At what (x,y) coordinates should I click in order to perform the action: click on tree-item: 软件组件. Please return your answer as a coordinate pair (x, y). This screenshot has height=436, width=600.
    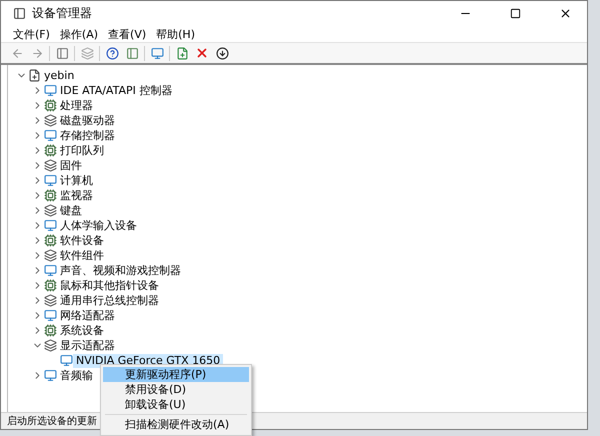
    Looking at the image, I should click on (82, 255).